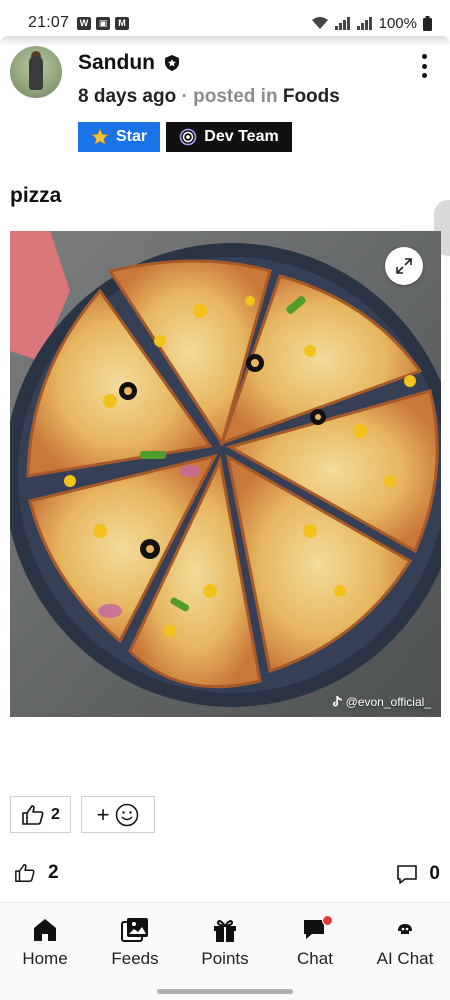 The width and height of the screenshot is (450, 1000). What do you see at coordinates (319, 23) in the screenshot?
I see `wifi-icon` at bounding box center [319, 23].